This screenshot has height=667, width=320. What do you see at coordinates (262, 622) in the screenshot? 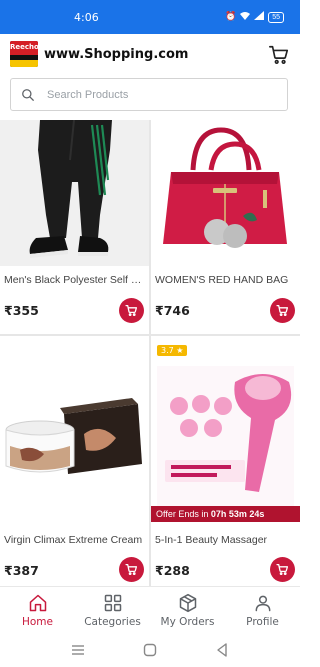
I see `nav-profile-label: Profile` at bounding box center [262, 622].